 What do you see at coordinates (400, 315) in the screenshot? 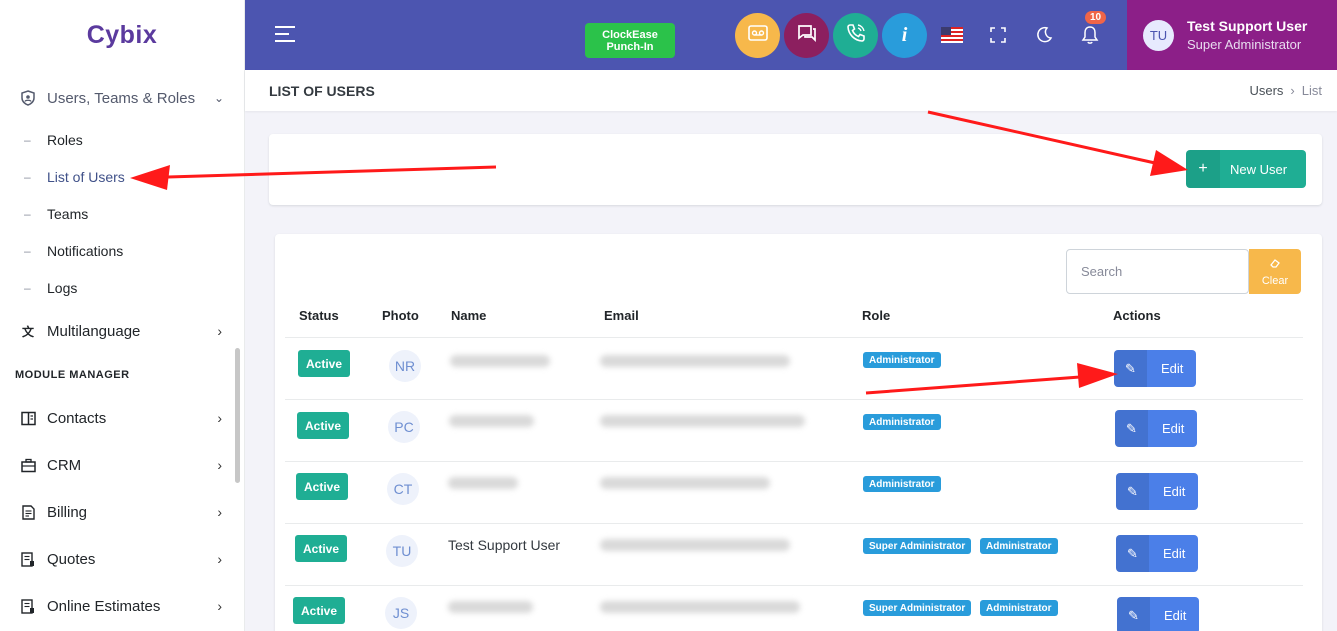
I see `column-header-photo: Photo` at bounding box center [400, 315].